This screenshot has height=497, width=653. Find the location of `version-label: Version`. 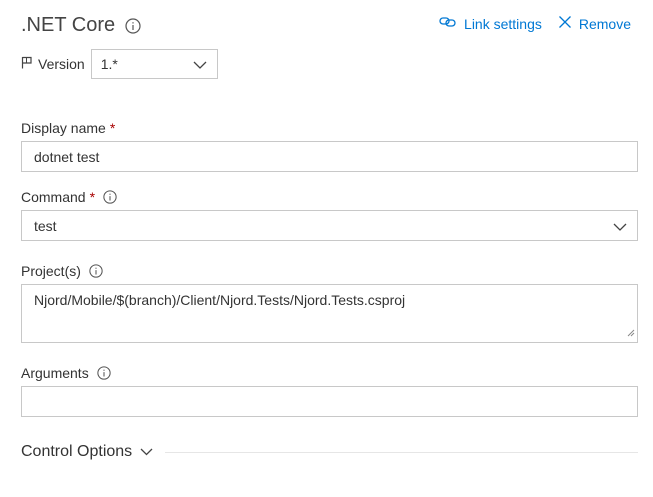

version-label: Version is located at coordinates (53, 64).